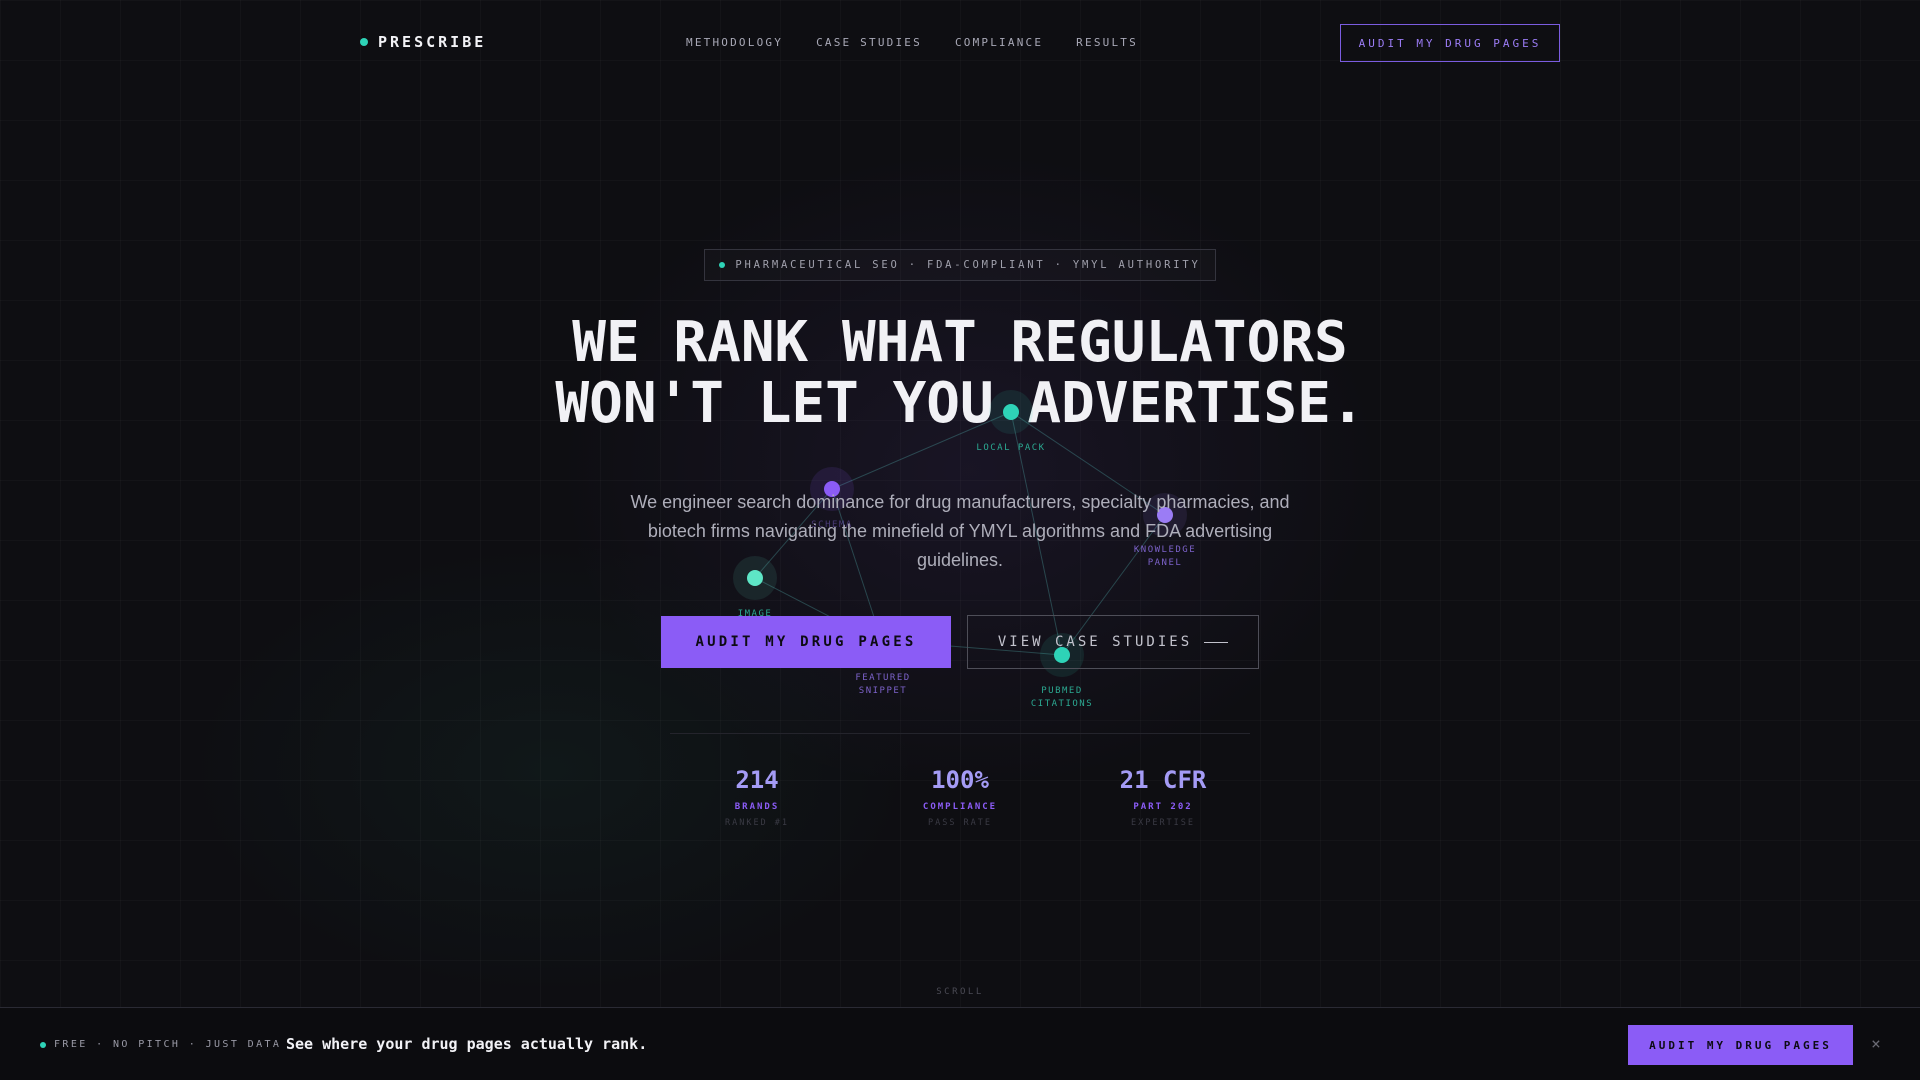 This screenshot has height=1080, width=1920. What do you see at coordinates (960, 780) in the screenshot?
I see `stat-value: 100%` at bounding box center [960, 780].